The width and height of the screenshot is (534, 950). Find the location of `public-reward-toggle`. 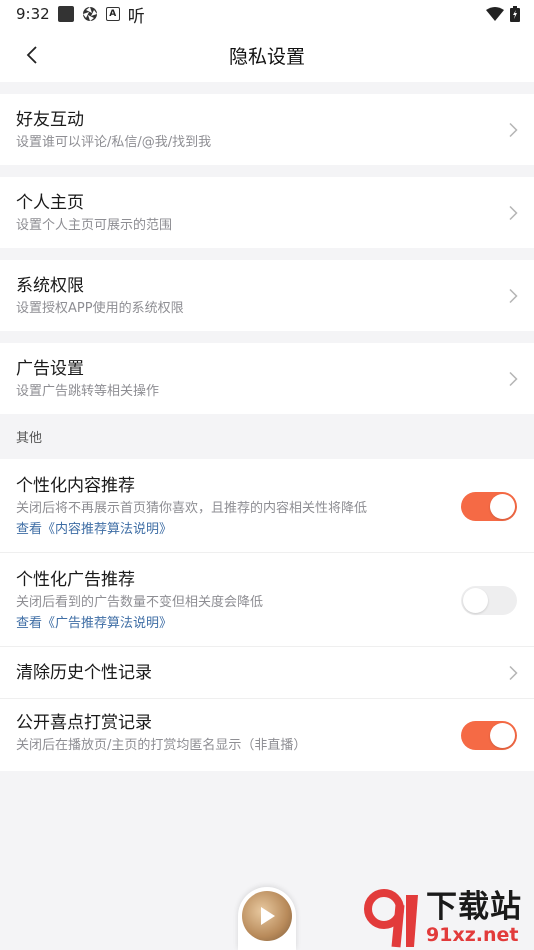

public-reward-toggle is located at coordinates (489, 735).